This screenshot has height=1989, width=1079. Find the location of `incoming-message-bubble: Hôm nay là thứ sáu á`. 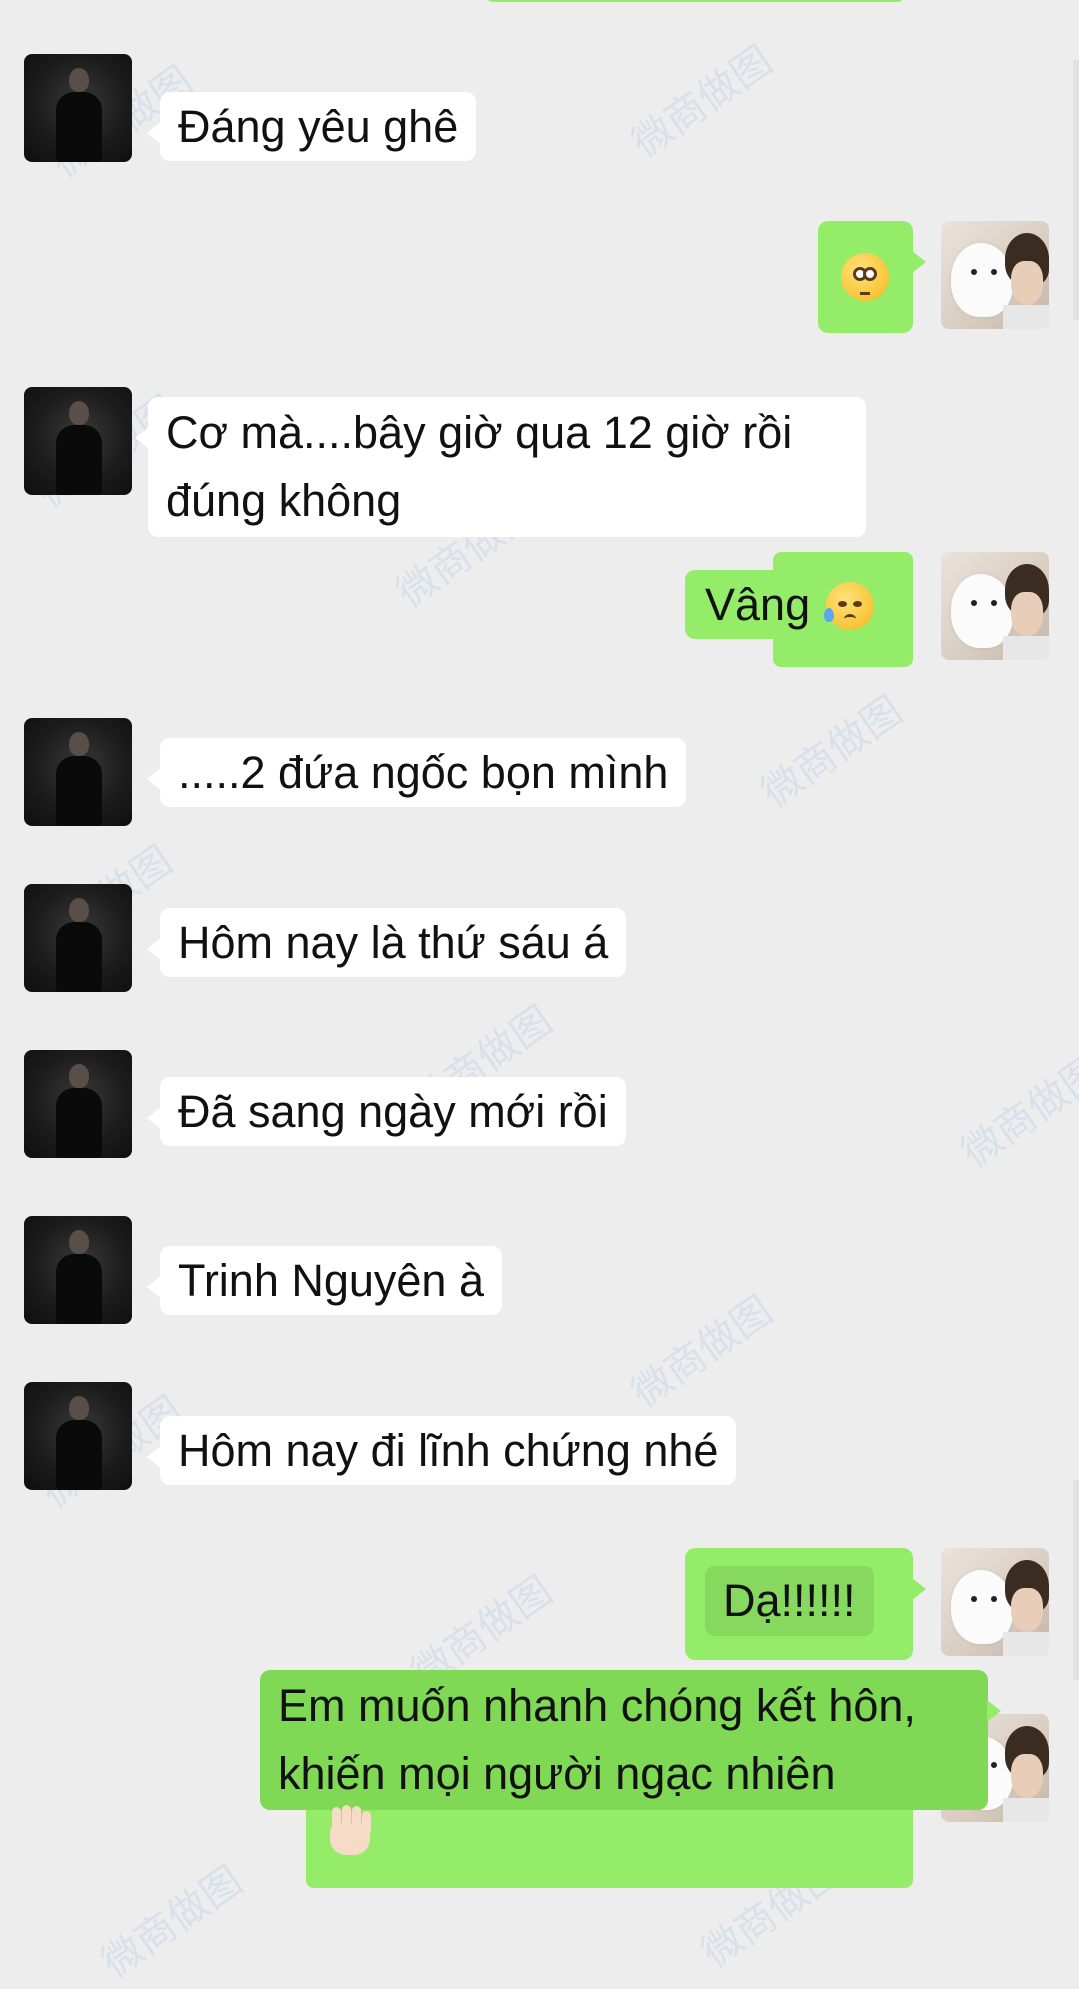

incoming-message-bubble: Hôm nay là thứ sáu á is located at coordinates (386, 942).